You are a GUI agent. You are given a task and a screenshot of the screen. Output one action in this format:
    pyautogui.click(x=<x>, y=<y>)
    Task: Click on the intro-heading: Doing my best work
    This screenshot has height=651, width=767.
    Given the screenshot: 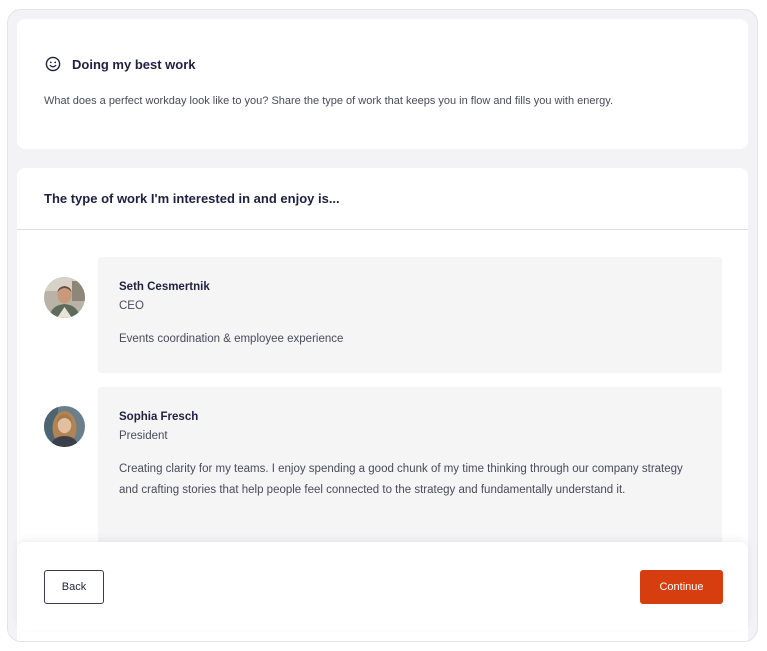 What is the action you would take?
    pyautogui.click(x=120, y=64)
    